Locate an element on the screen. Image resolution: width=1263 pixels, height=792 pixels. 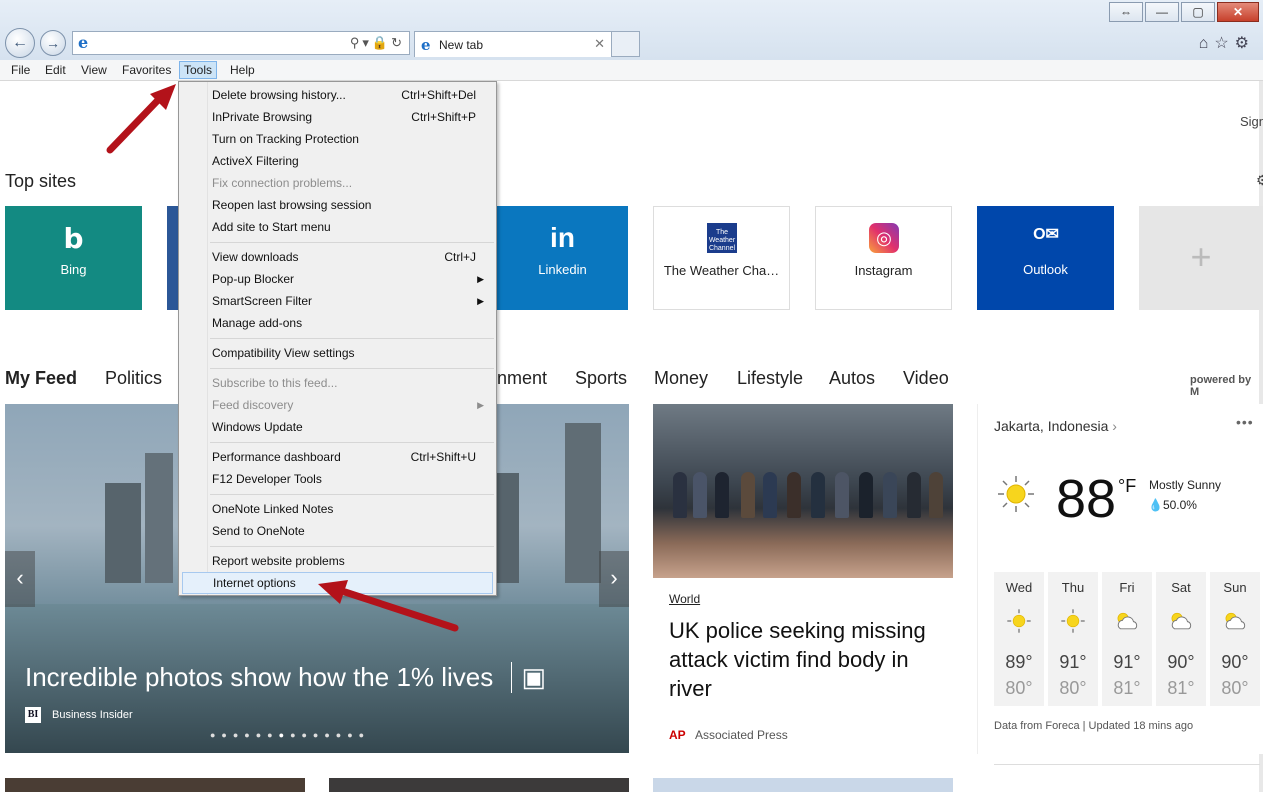
annotation-arrow-to-tools is located at coordinates (141, 119).